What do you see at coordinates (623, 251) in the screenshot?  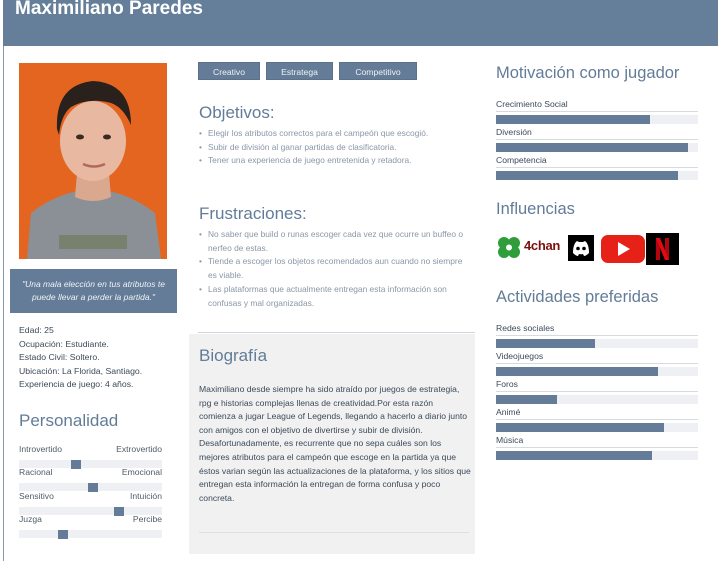 I see `youtube-icon` at bounding box center [623, 251].